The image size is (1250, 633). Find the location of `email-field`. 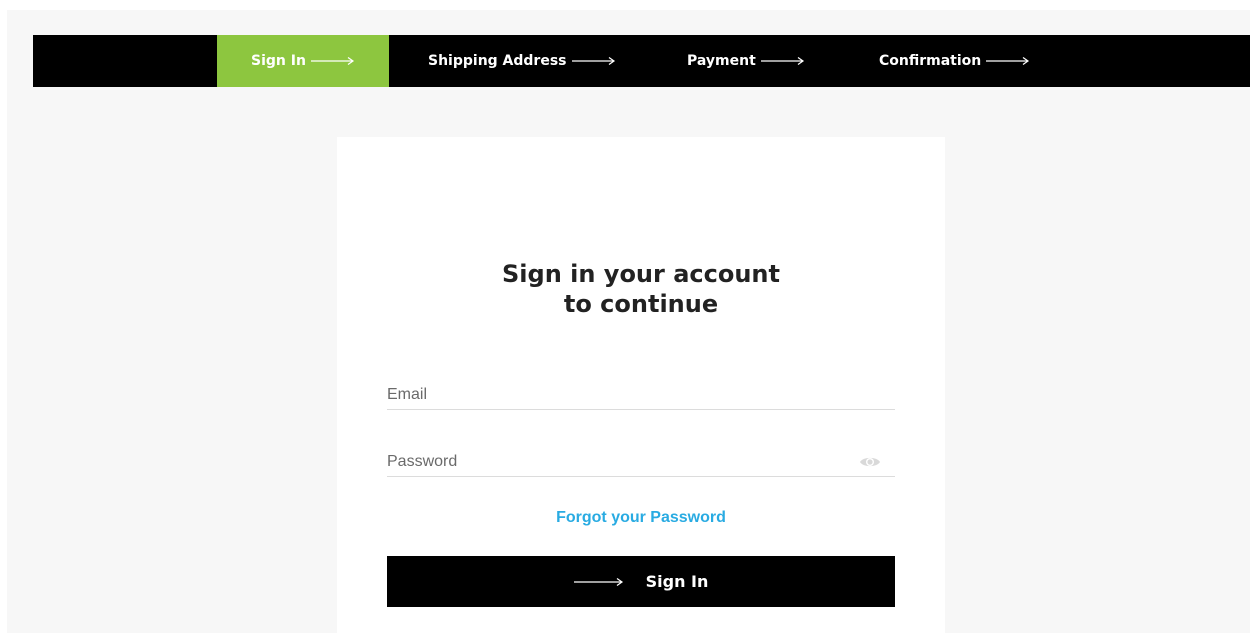

email-field is located at coordinates (641, 395).